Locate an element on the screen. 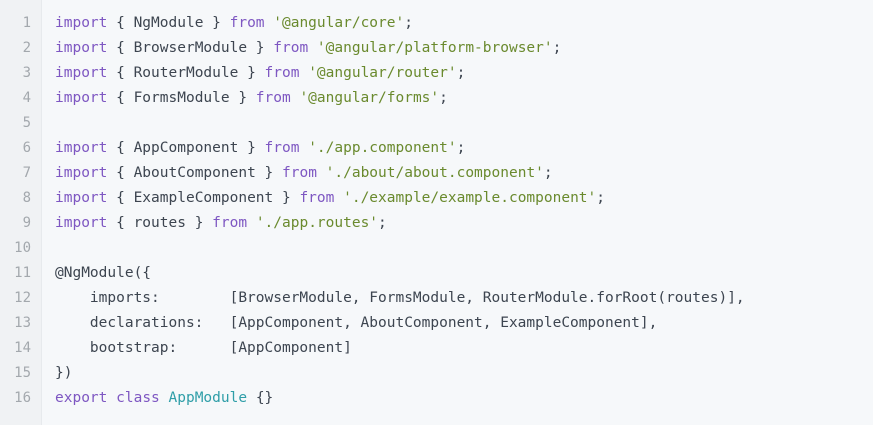 This screenshot has width=873, height=425. code-token-keyword: export is located at coordinates (81, 398).